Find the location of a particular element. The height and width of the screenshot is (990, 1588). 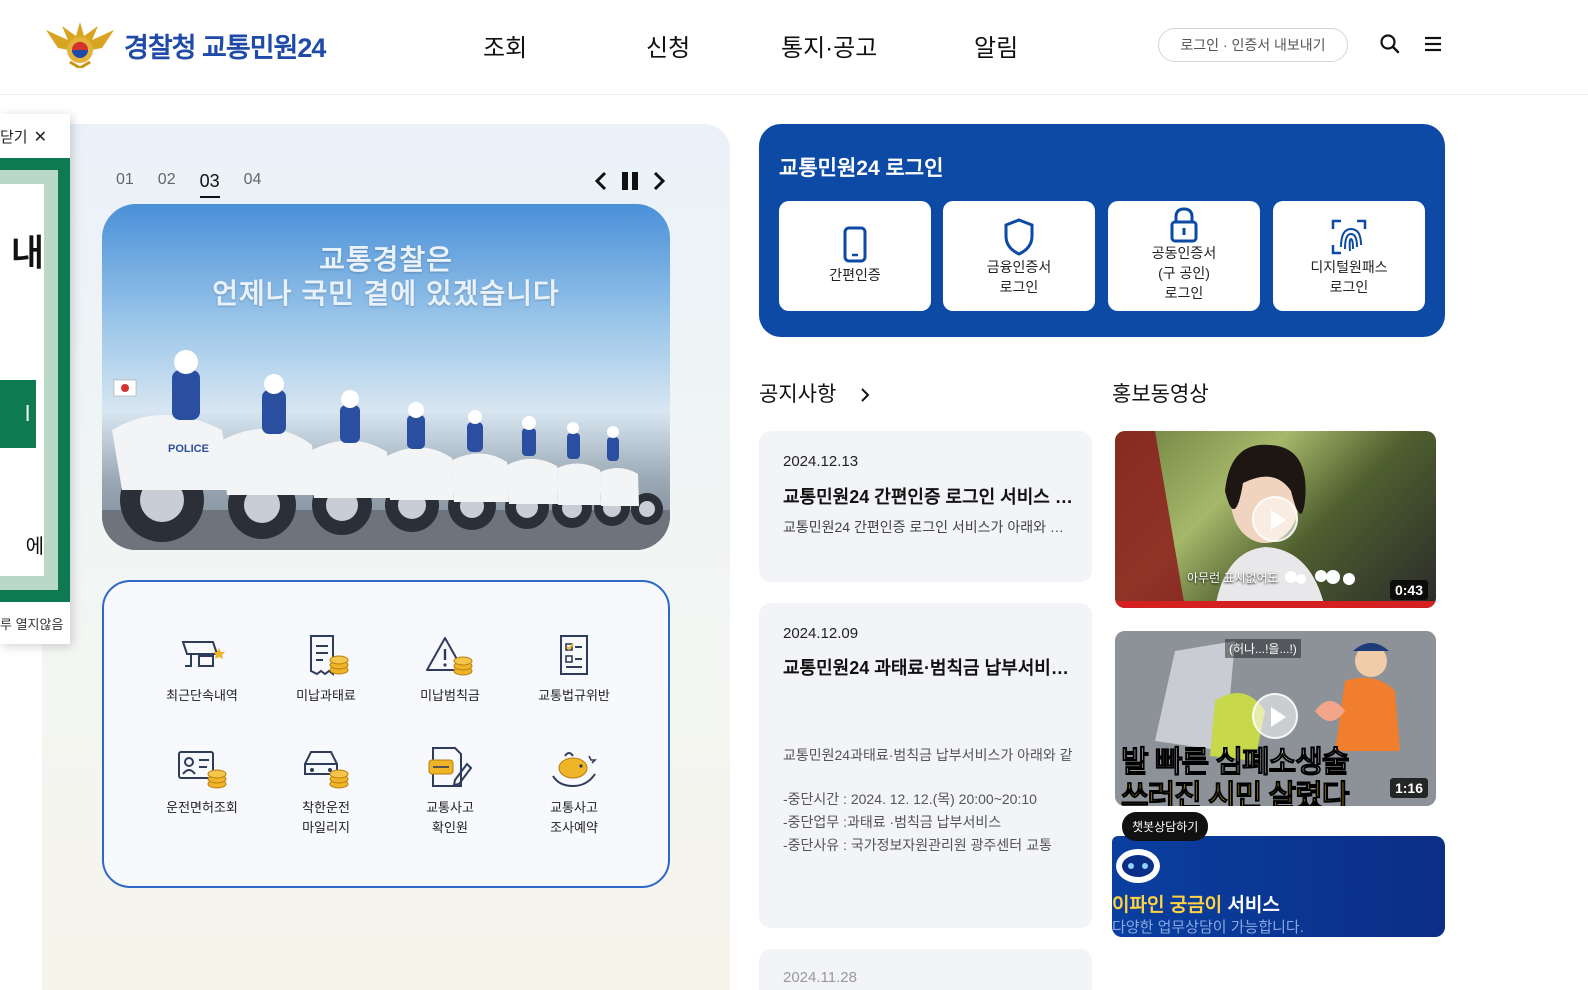

login-simple-auth: 간편인증 is located at coordinates (855, 256).